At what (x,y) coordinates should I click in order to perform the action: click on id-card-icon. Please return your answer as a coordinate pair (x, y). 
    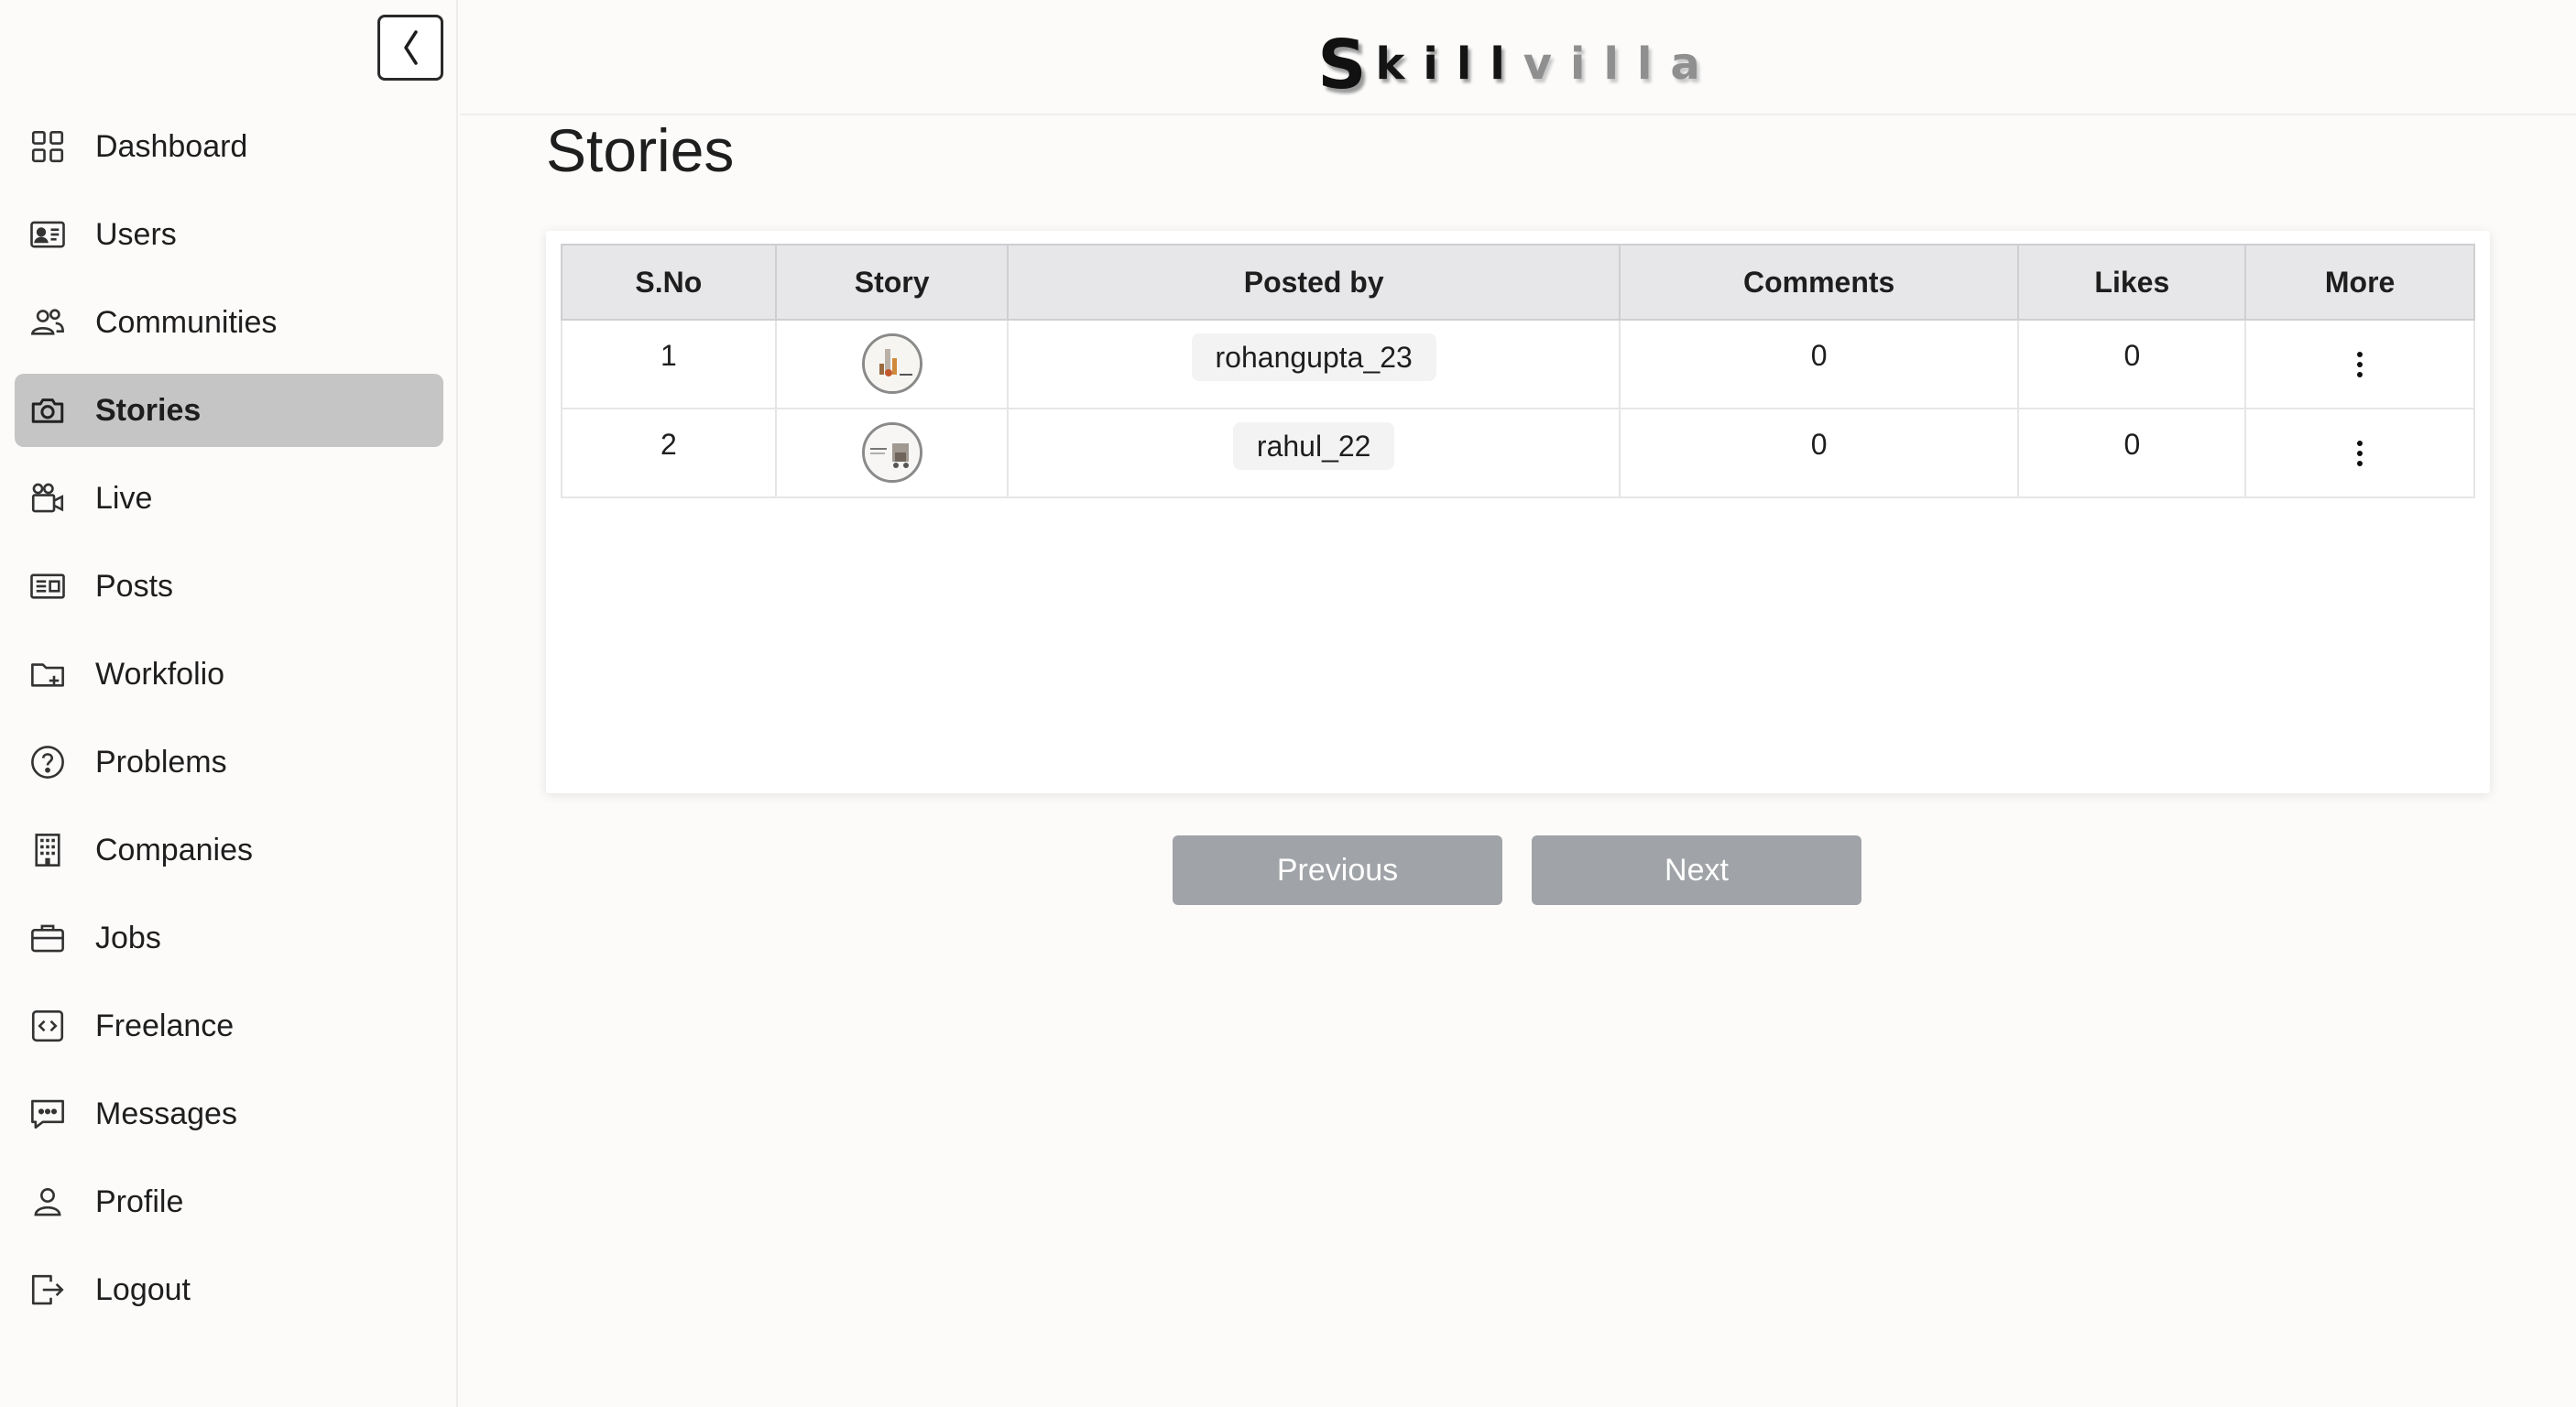
    Looking at the image, I should click on (48, 234).